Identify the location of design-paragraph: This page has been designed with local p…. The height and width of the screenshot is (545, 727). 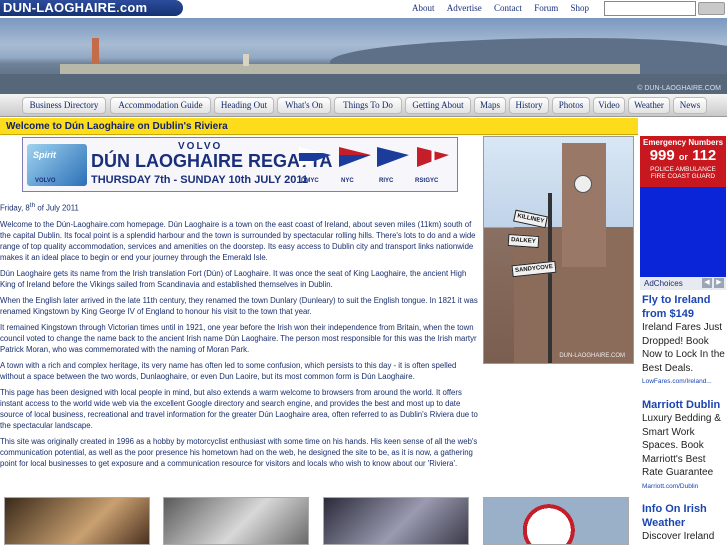
(239, 408).